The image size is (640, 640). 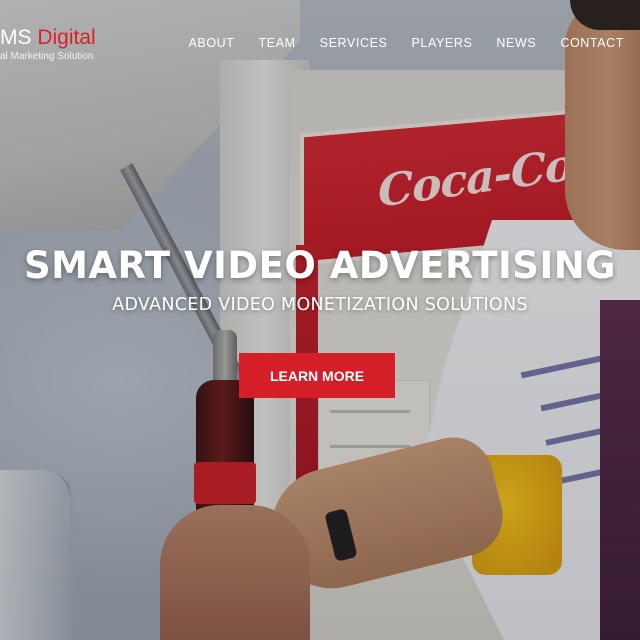 What do you see at coordinates (19, 37) in the screenshot?
I see `logo-name-prefix: MS` at bounding box center [19, 37].